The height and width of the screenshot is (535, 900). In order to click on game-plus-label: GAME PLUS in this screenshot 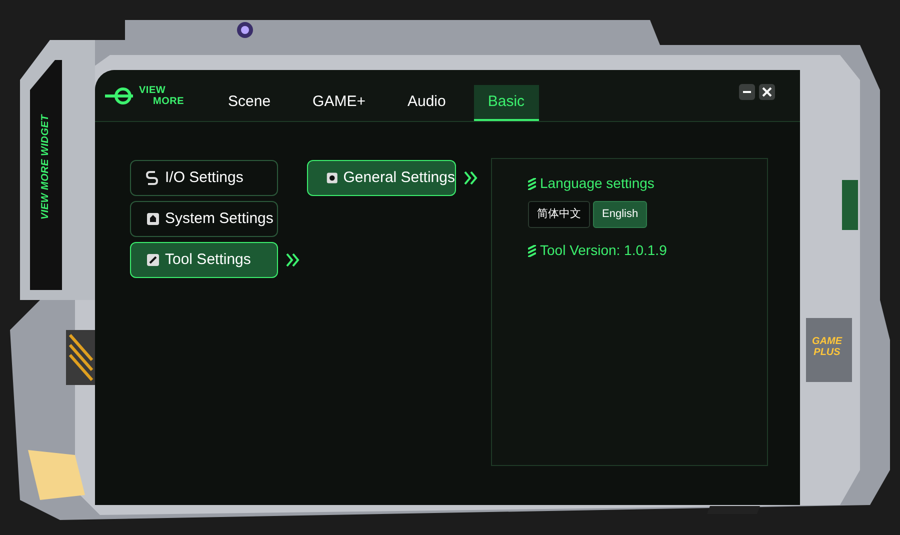, I will do `click(827, 347)`.